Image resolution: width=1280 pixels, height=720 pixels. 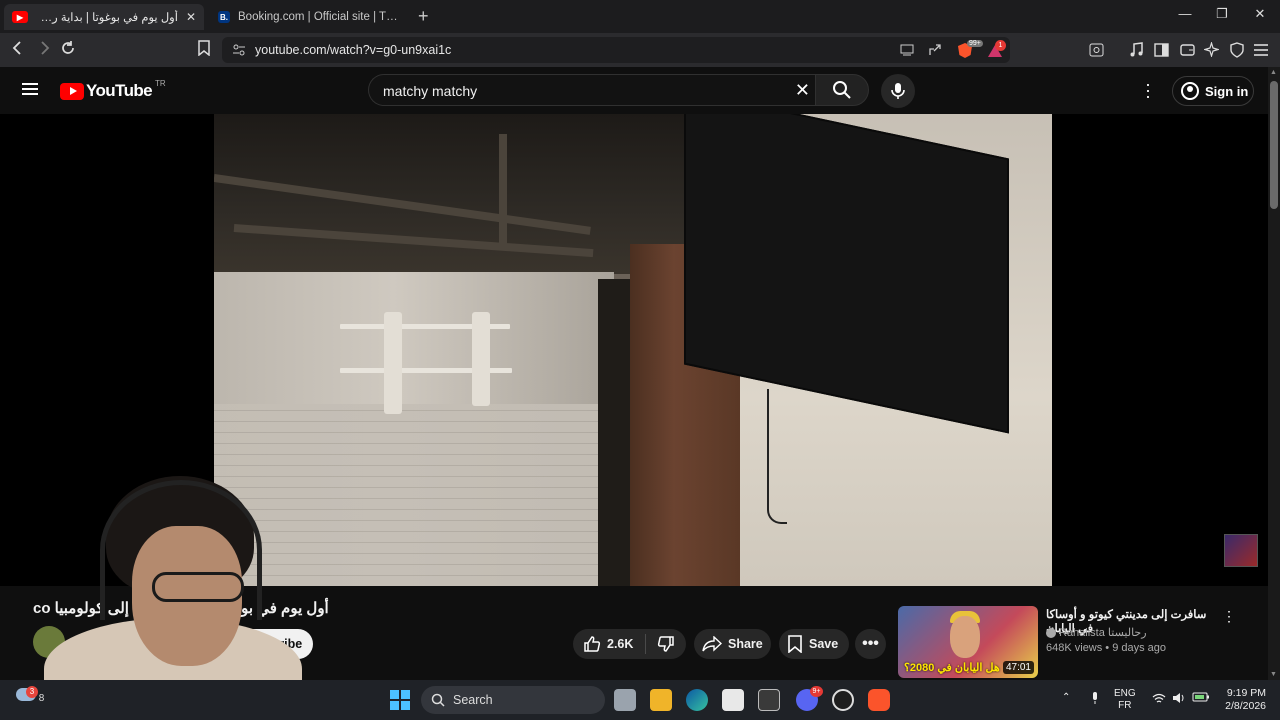 What do you see at coordinates (423, 16) in the screenshot?
I see `new-tab-button: +` at bounding box center [423, 16].